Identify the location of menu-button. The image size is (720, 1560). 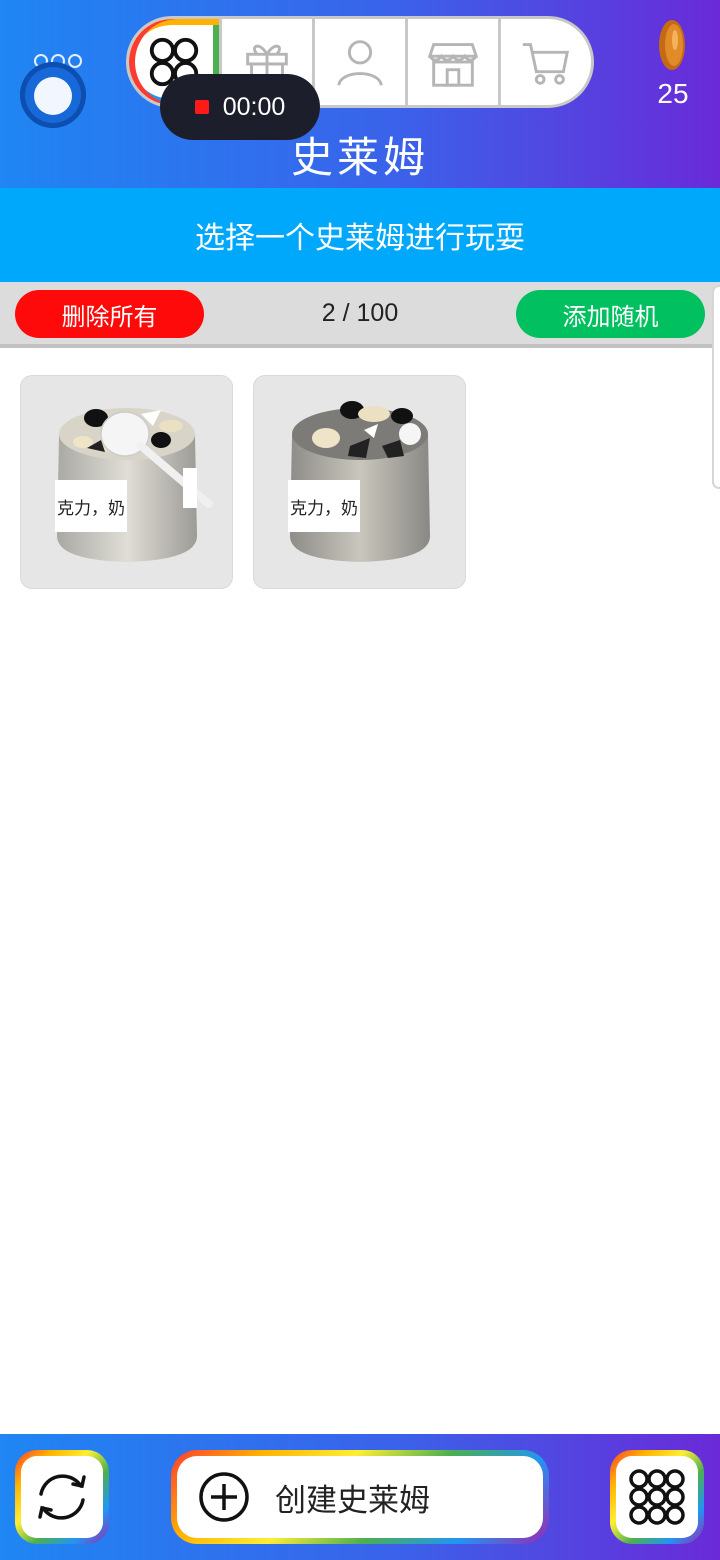
(54, 90).